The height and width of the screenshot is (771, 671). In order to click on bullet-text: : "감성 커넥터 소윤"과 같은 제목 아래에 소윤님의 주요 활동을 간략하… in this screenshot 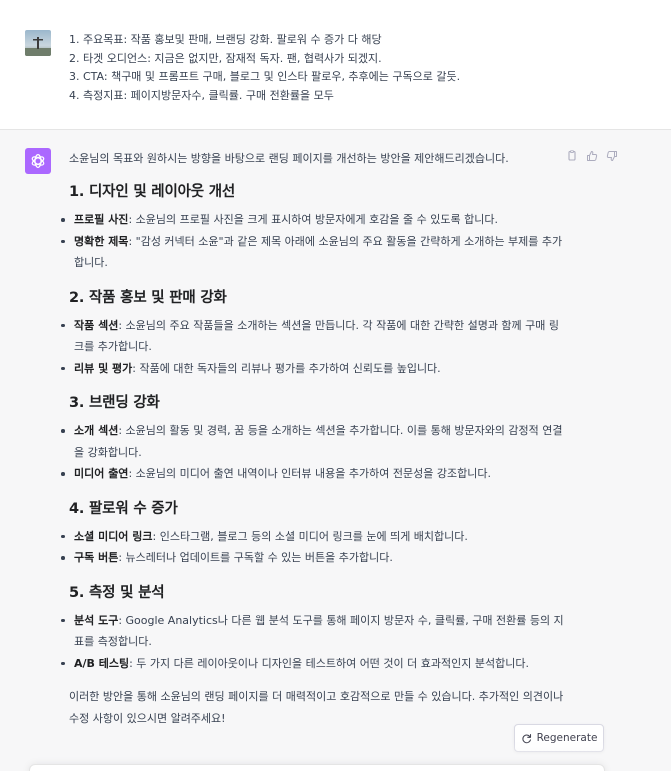, I will do `click(318, 252)`.